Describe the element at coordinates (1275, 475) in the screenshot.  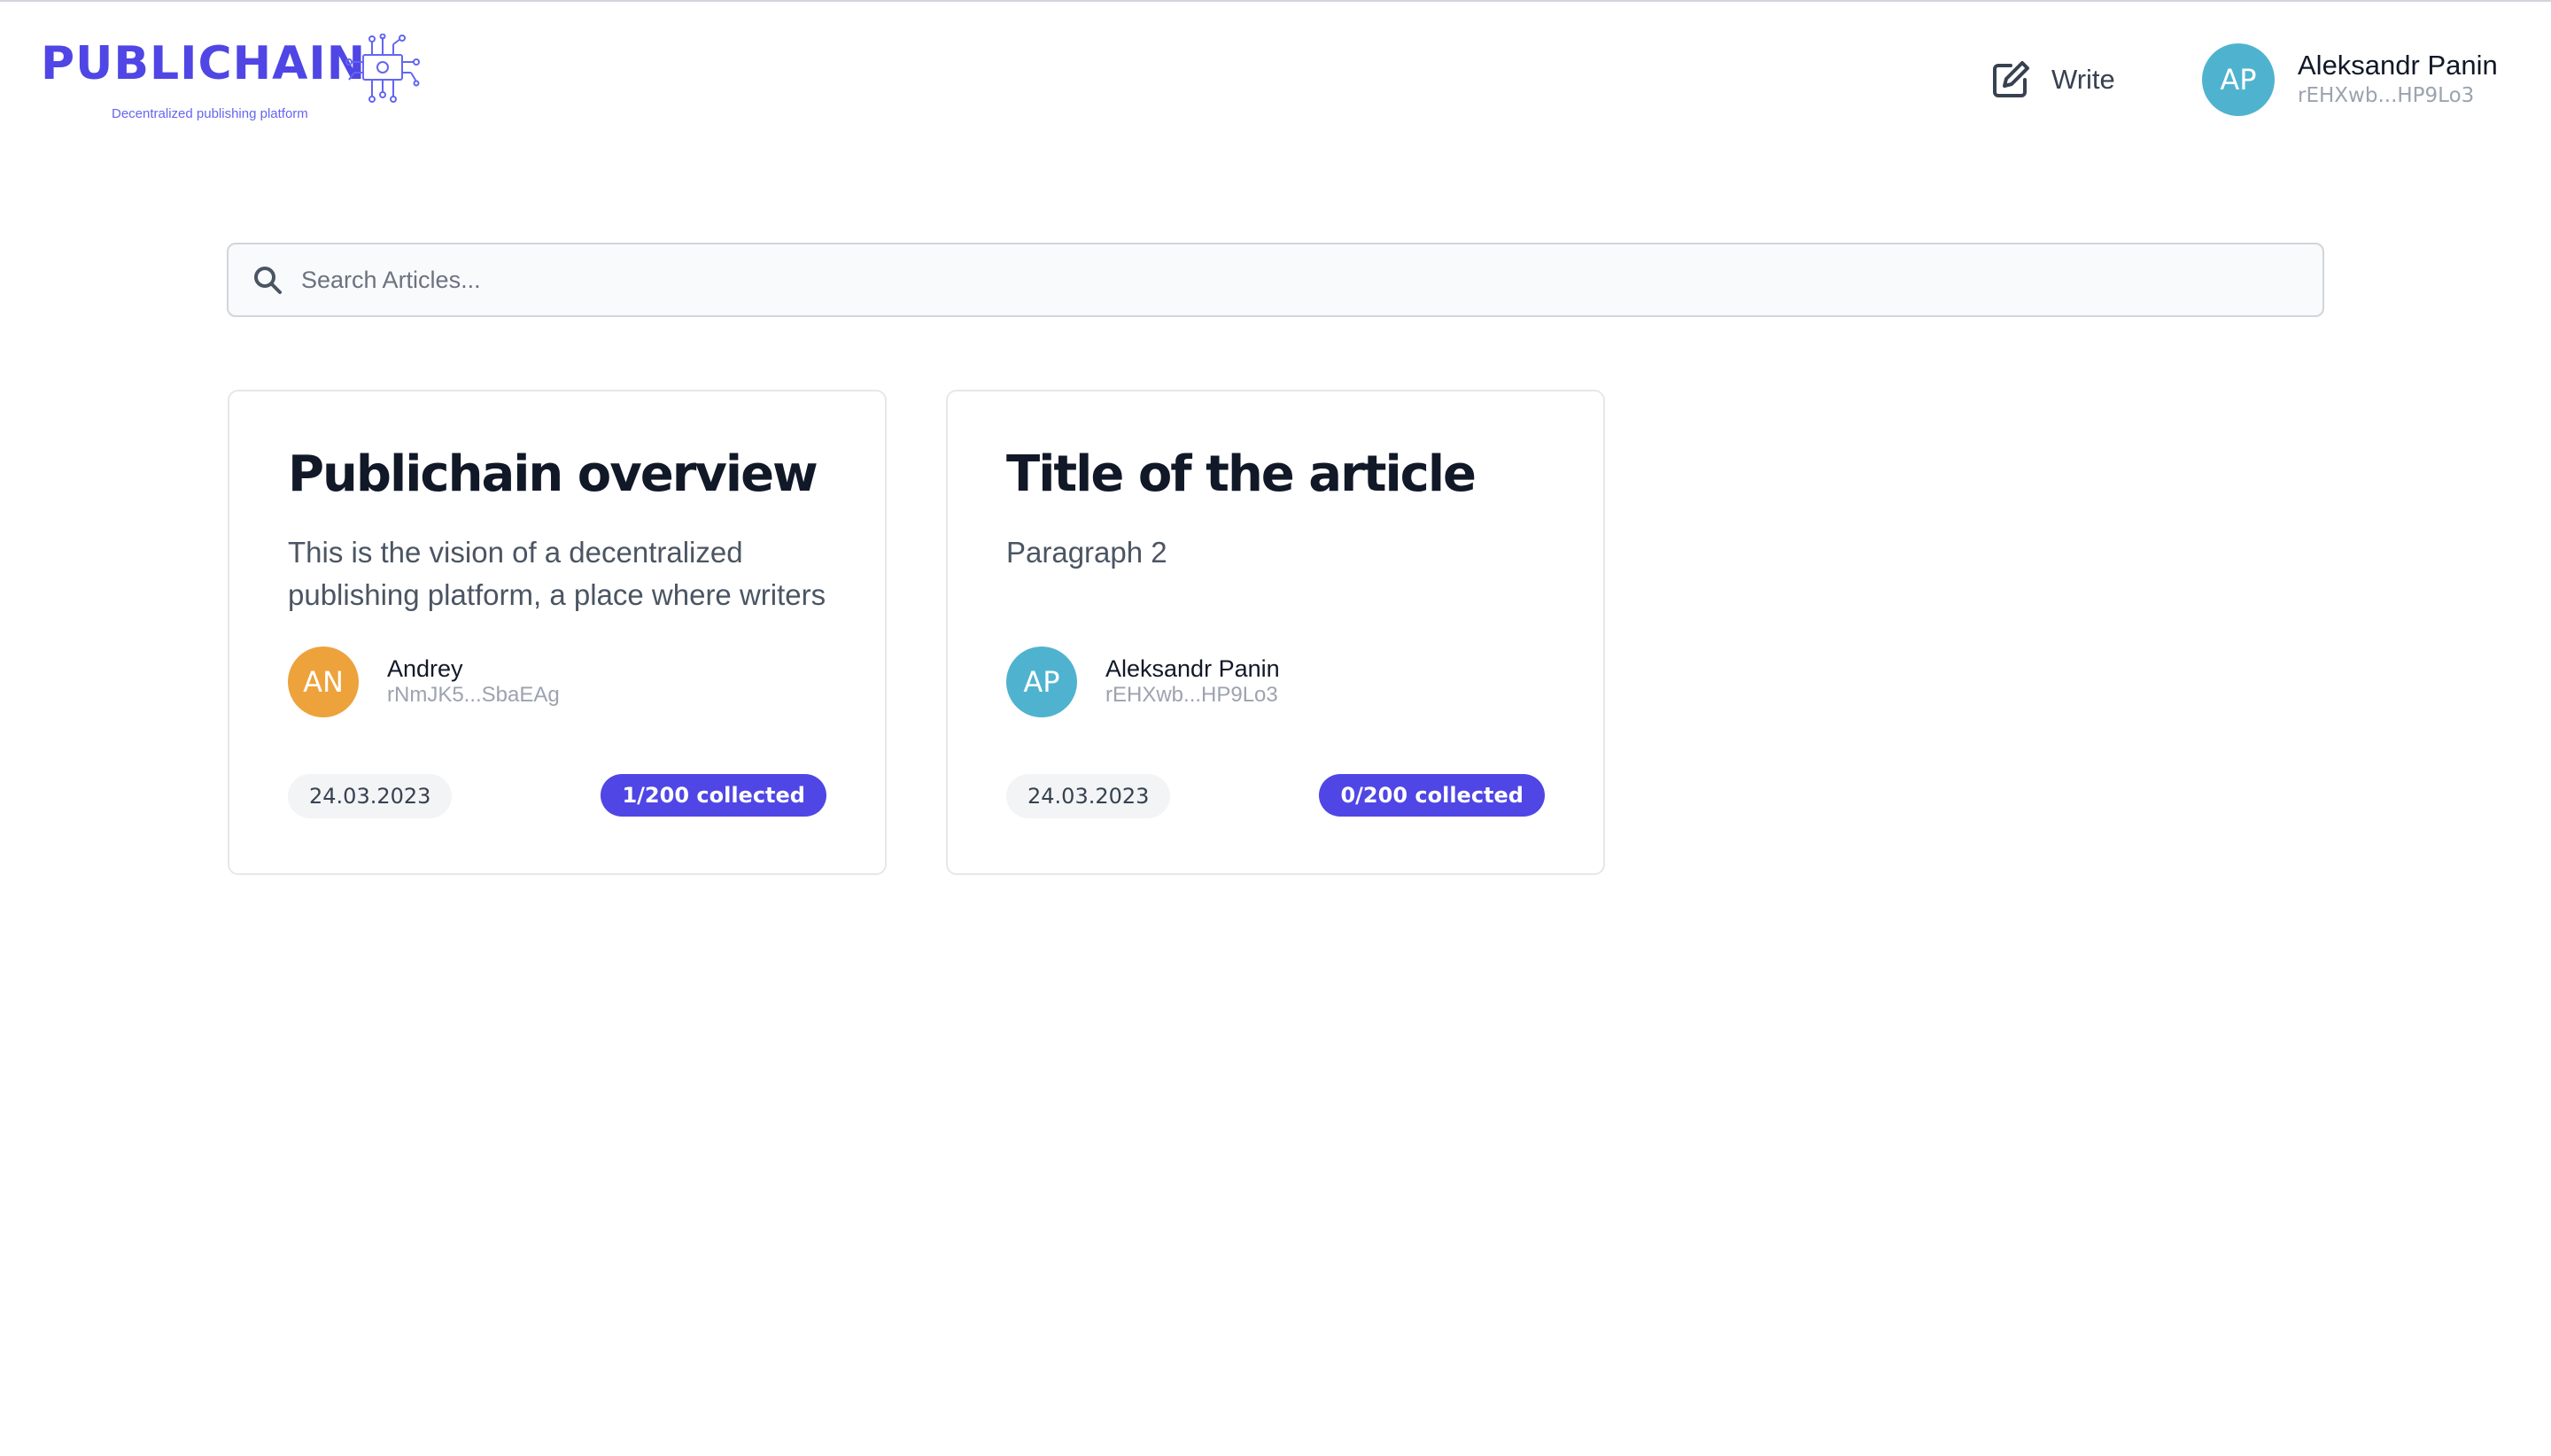
I see `article-title: Title of the article` at that location.